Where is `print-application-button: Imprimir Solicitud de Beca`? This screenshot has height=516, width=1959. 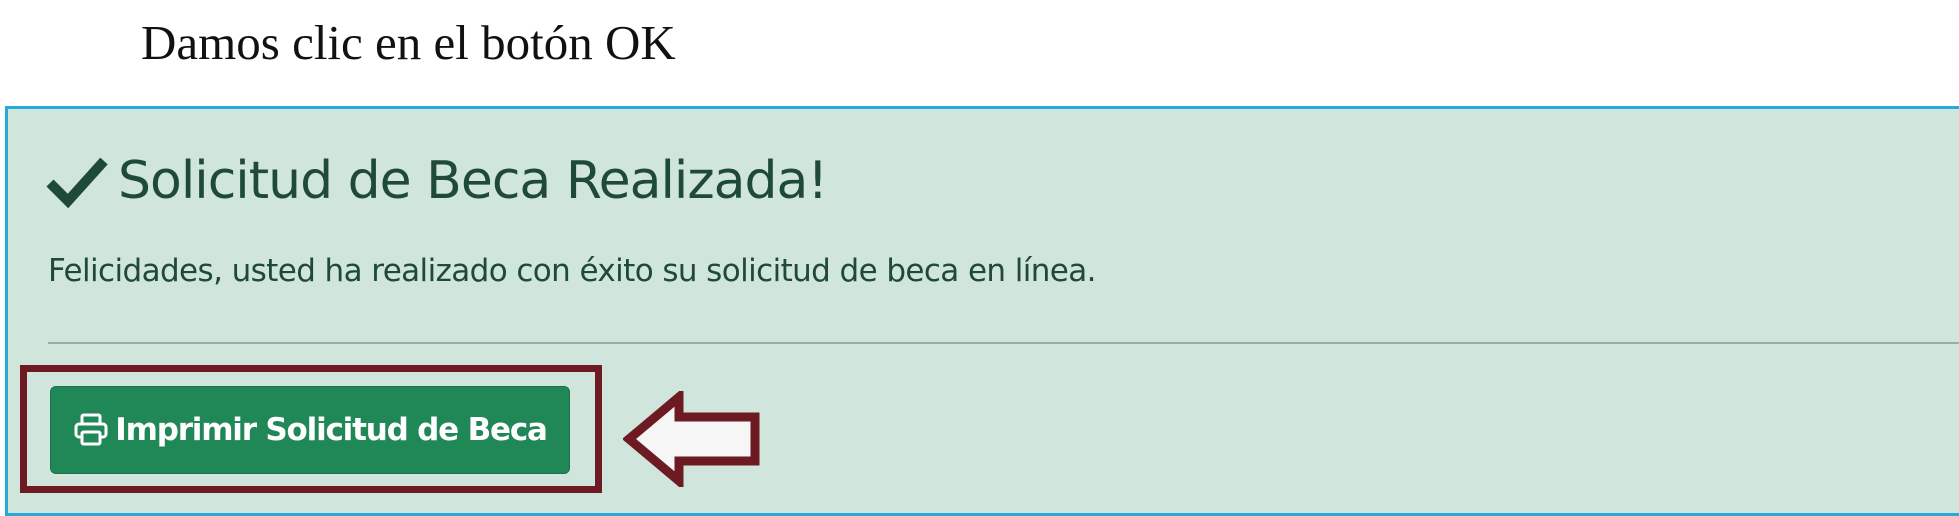
print-application-button: Imprimir Solicitud de Beca is located at coordinates (310, 430).